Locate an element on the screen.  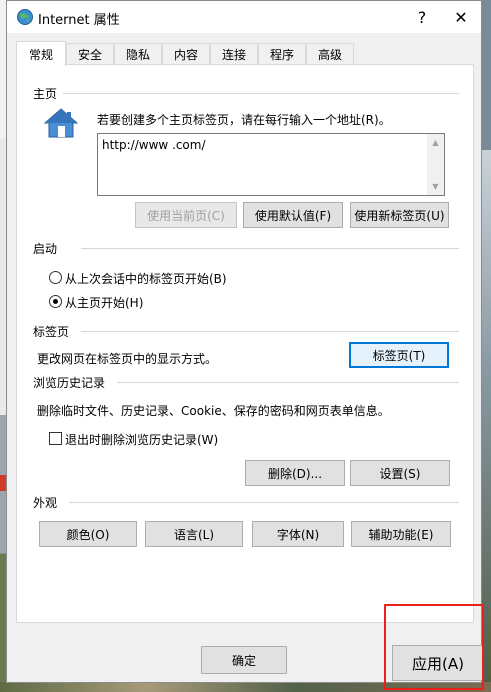
tab-advanced: 高级 is located at coordinates (330, 54).